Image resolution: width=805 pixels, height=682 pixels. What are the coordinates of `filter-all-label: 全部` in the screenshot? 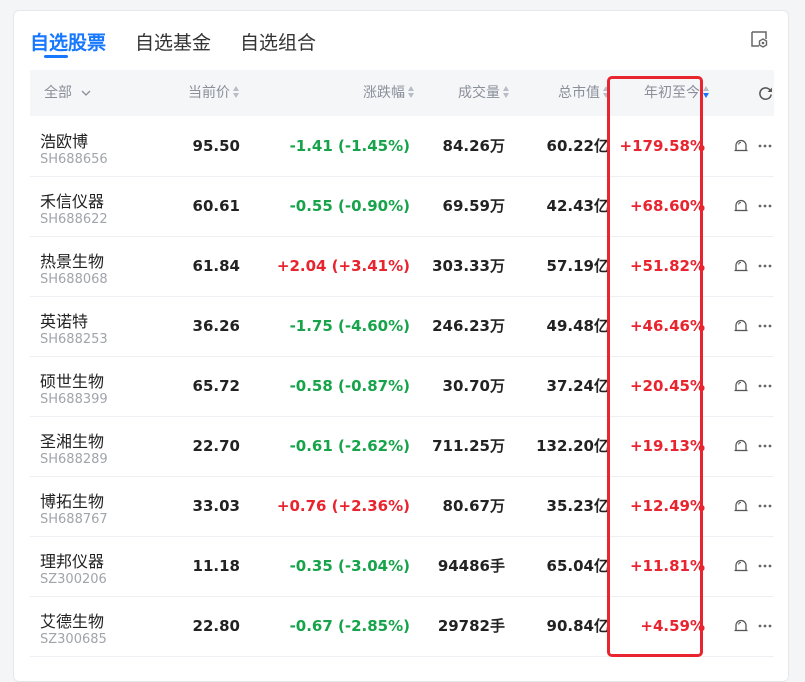 It's located at (58, 93).